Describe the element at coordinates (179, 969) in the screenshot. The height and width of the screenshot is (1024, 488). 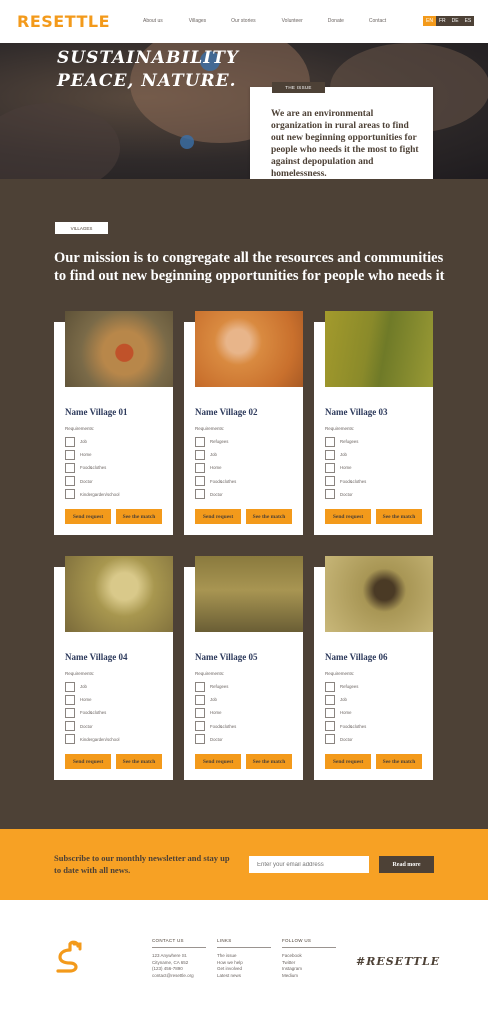
I see `footer-contact-phone: (123) 456-7890` at that location.